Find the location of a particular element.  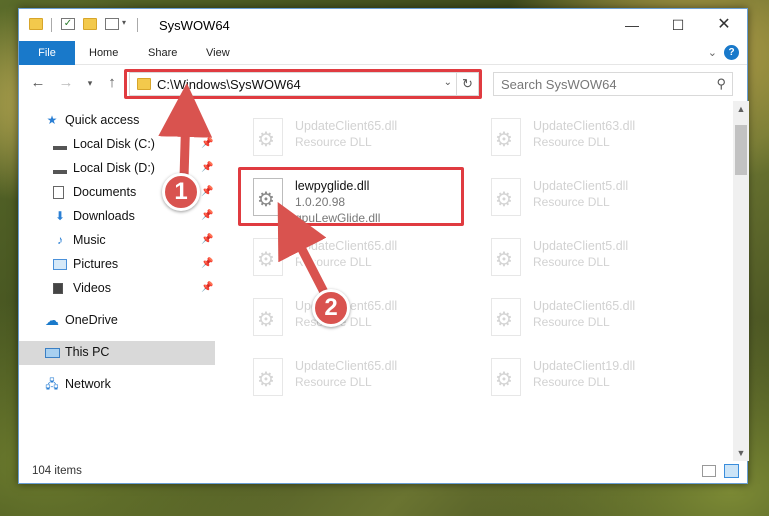

step-badge-1: 1 is located at coordinates (181, 192).